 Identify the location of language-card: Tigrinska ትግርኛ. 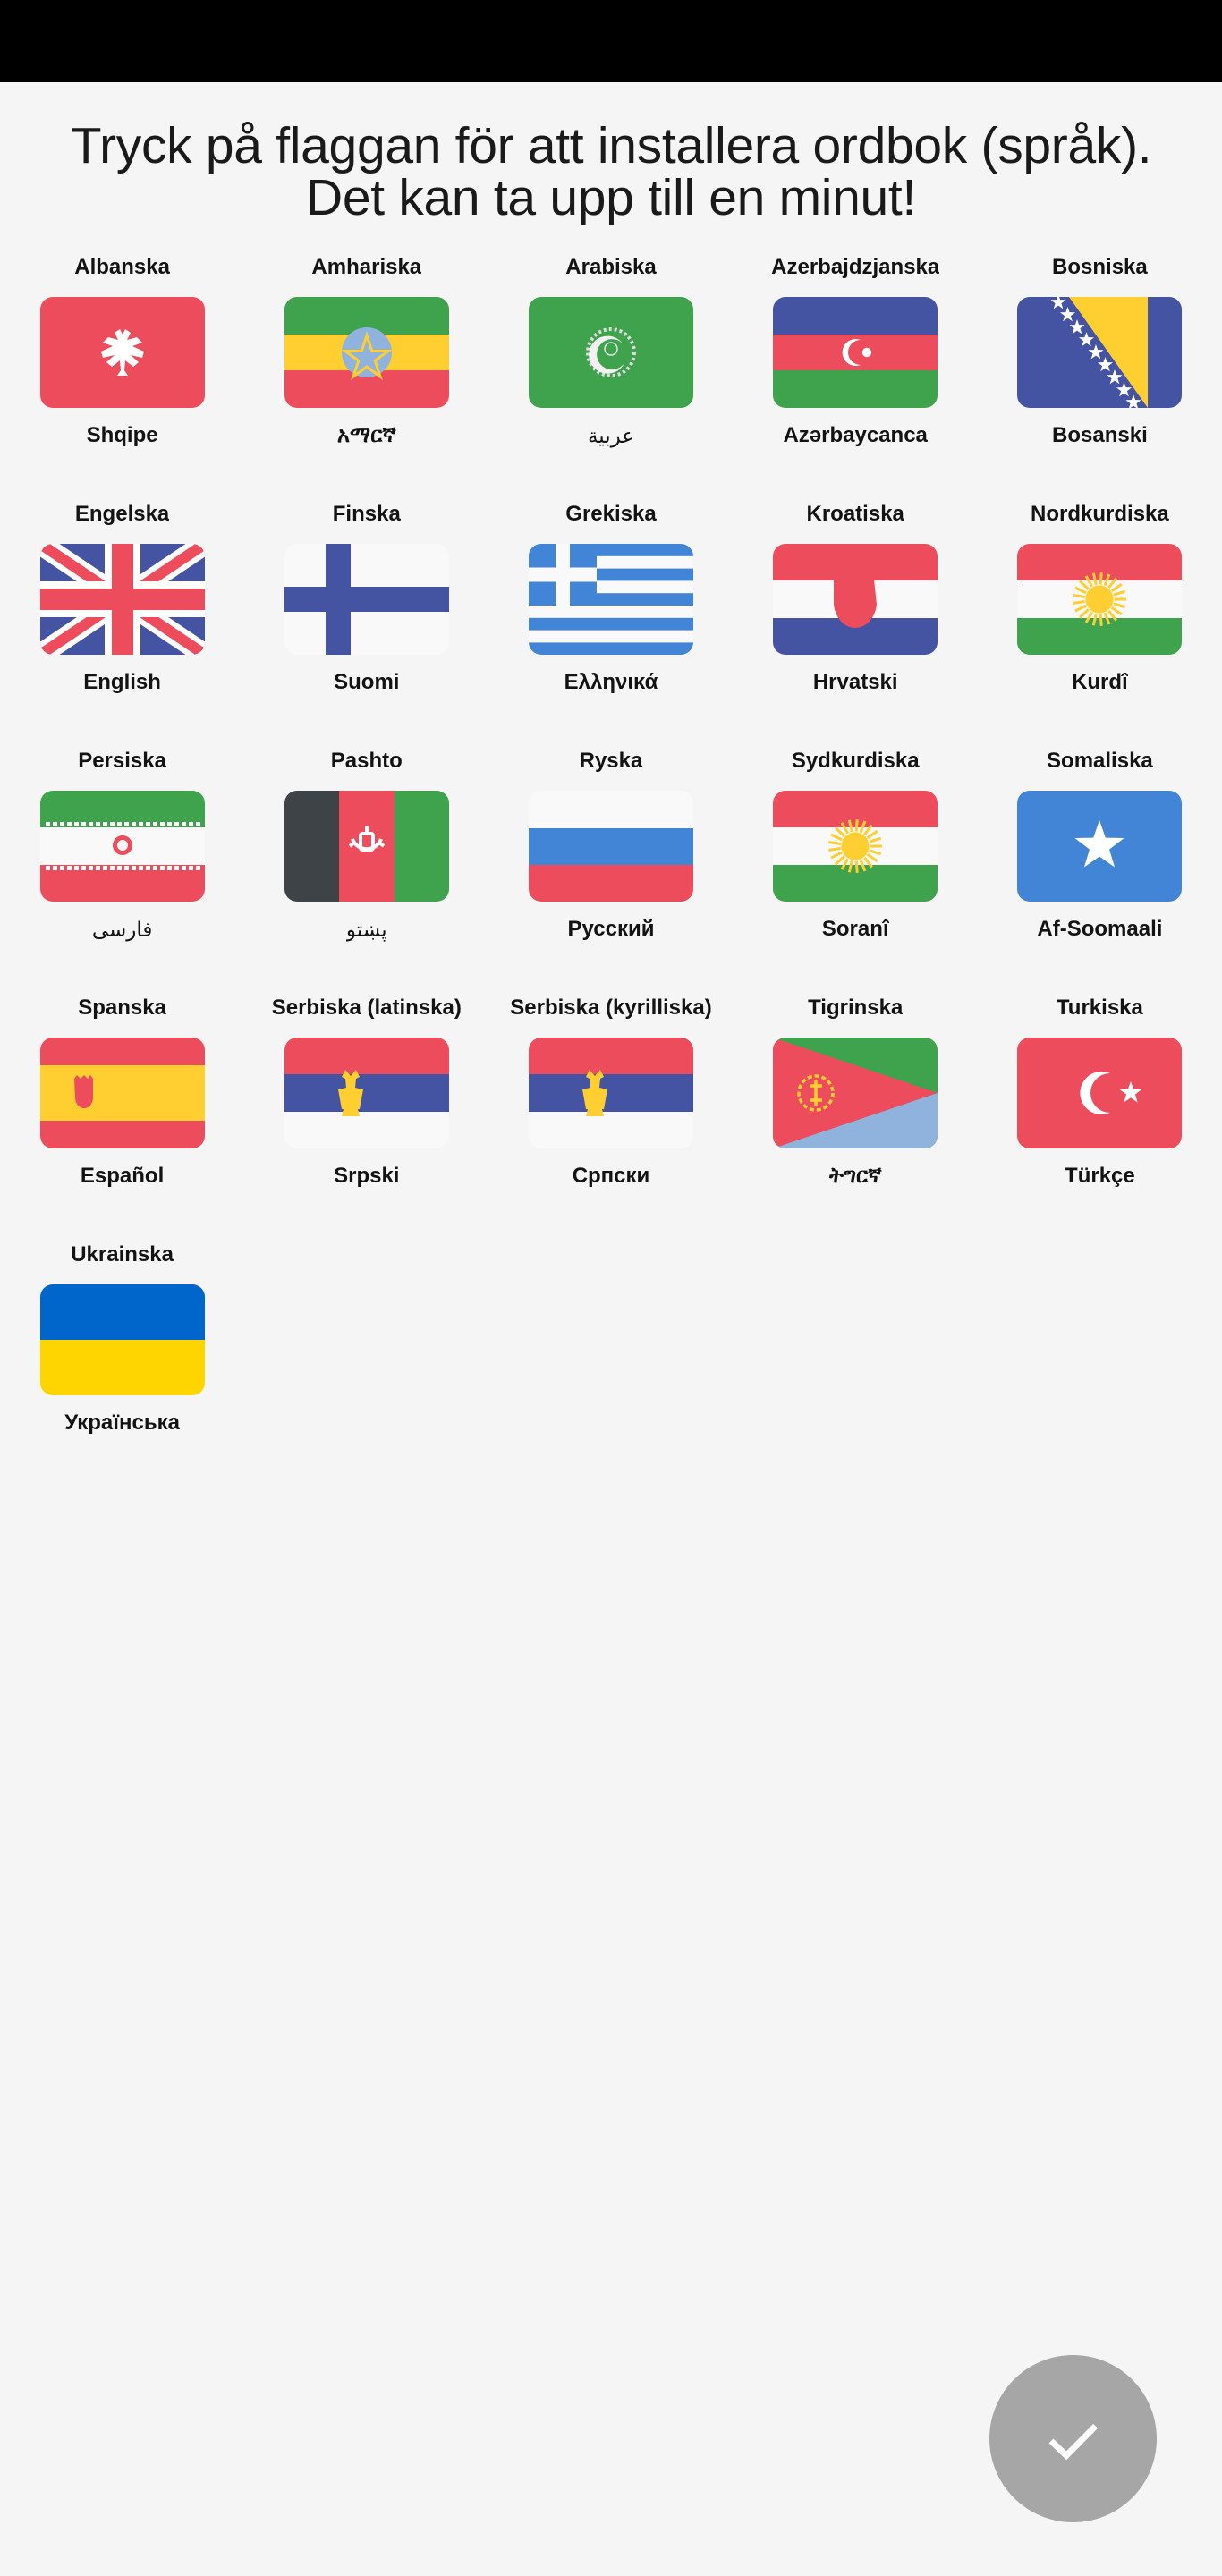
(856, 1110).